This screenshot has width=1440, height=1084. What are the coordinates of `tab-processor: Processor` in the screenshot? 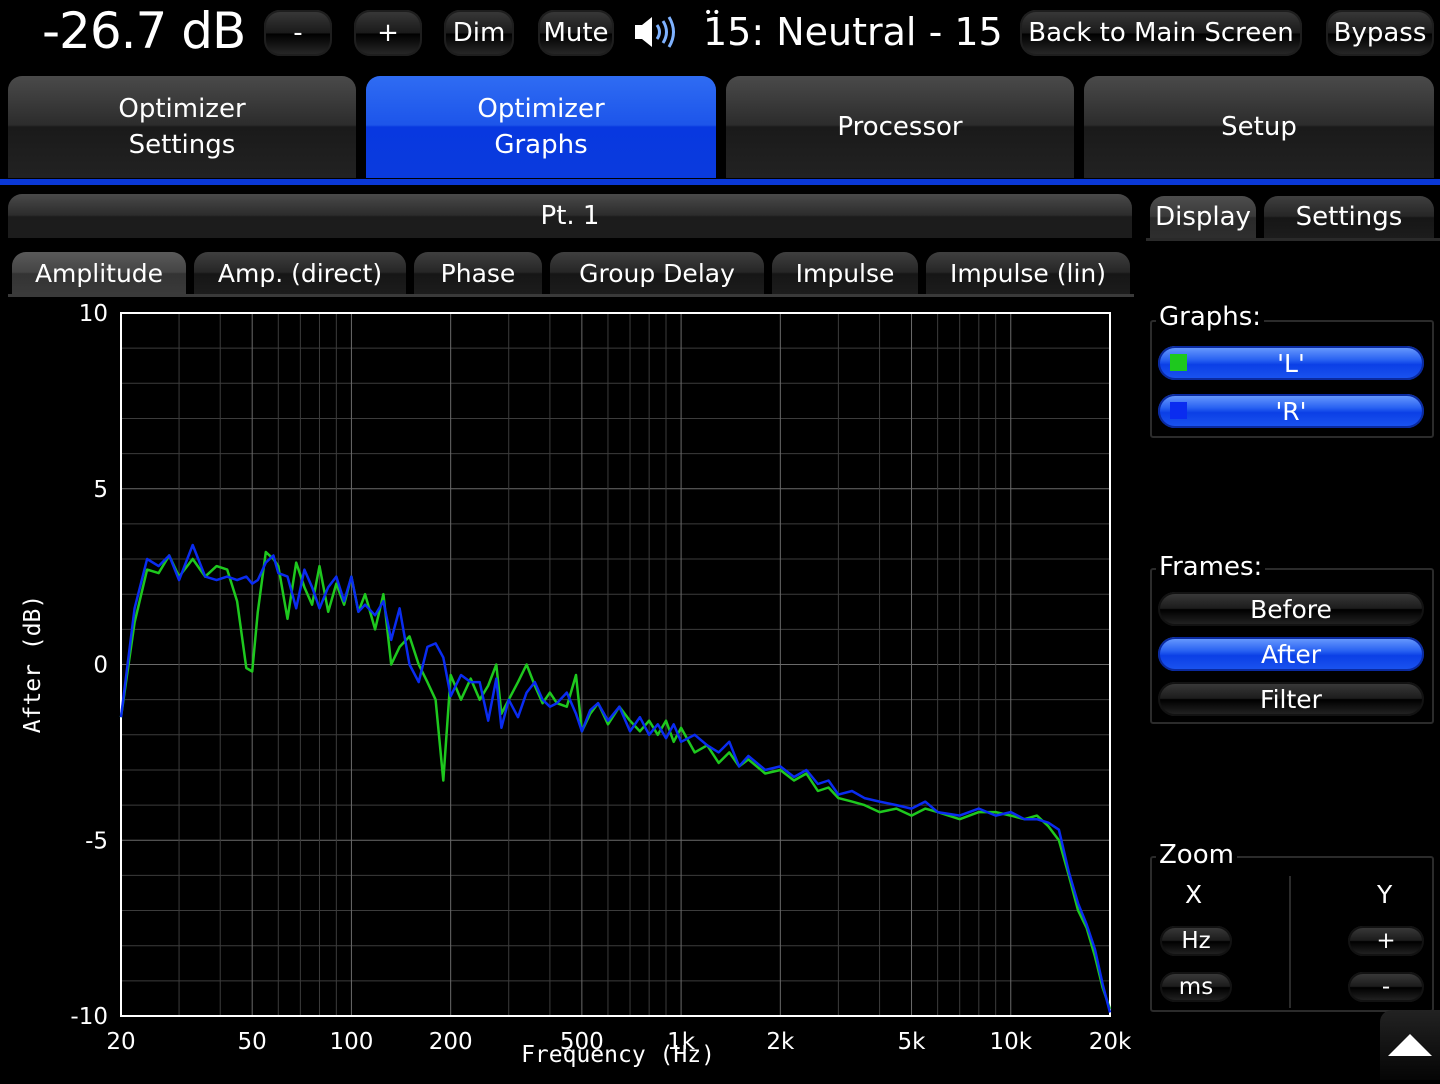 It's located at (900, 127).